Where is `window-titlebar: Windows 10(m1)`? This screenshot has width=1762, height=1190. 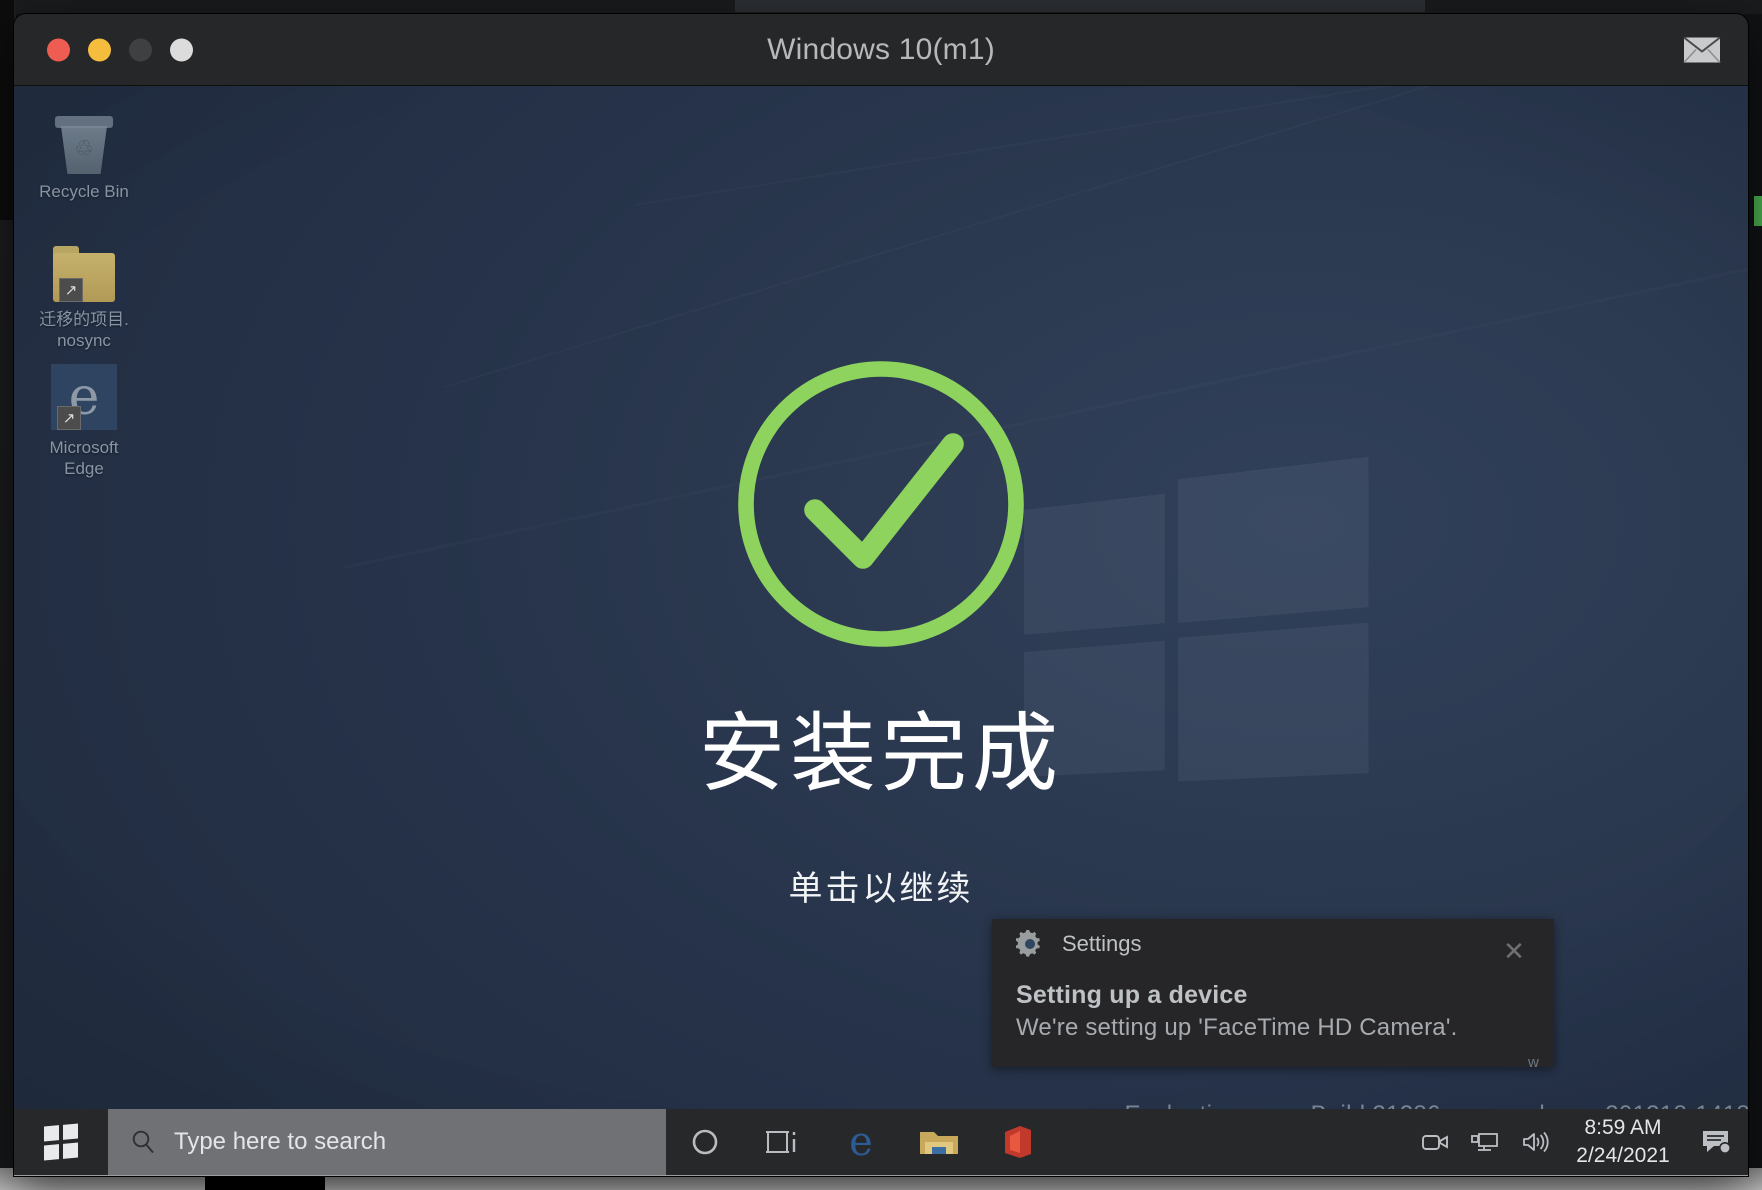 window-titlebar: Windows 10(m1) is located at coordinates (881, 50).